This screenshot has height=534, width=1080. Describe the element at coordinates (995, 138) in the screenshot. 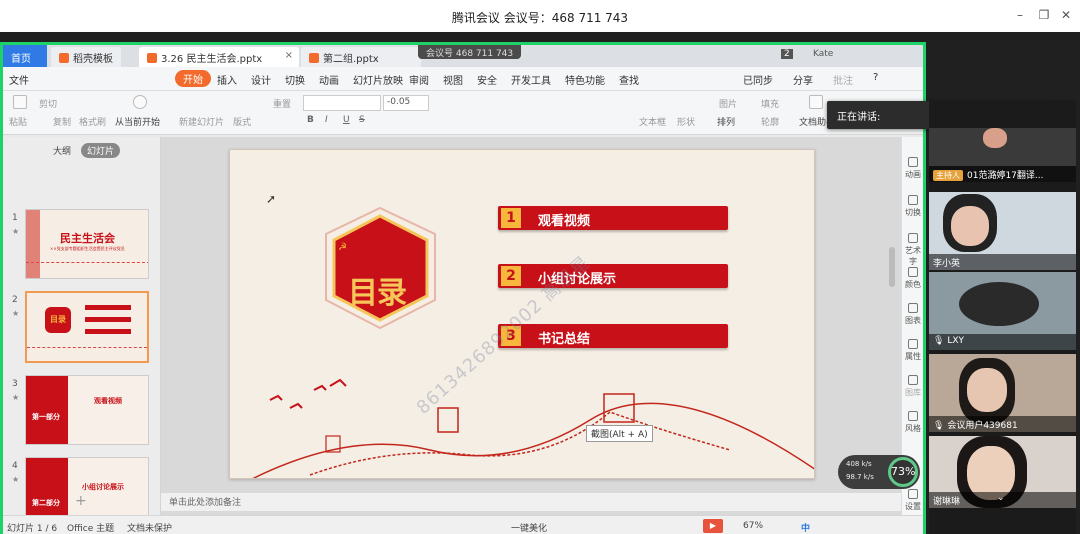

I see `avatar` at that location.